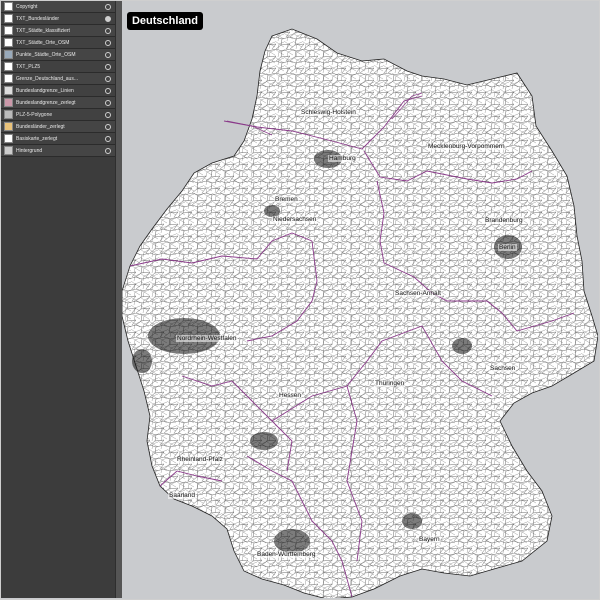  I want to click on layer-row-punkte-staedte: Punkte_Städte_Orte_OSM, so click(58, 55).